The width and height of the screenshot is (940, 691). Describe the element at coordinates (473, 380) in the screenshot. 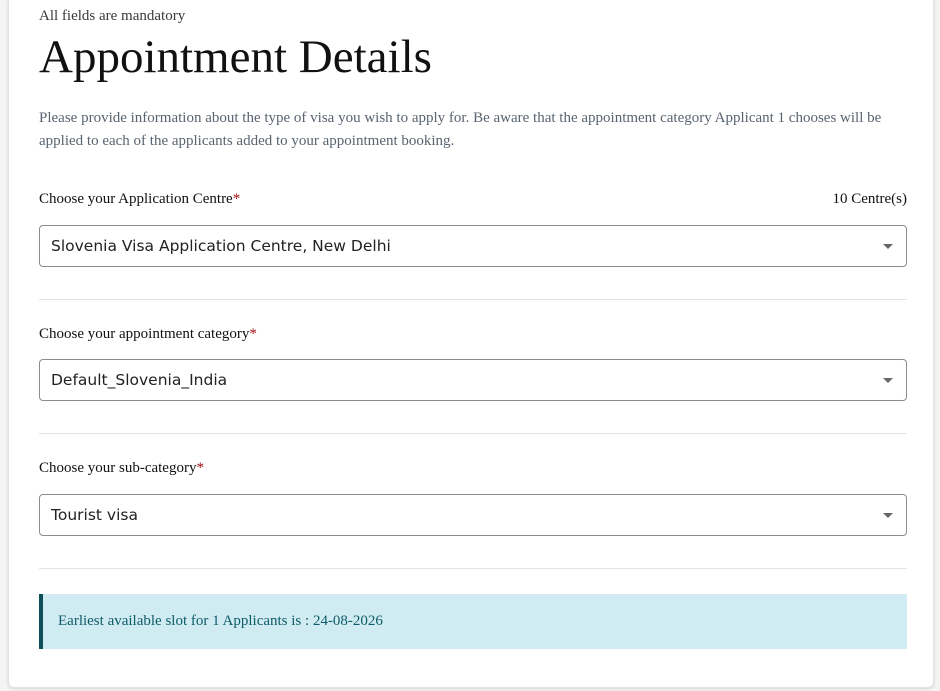

I see `appointment-category-select: Default_Slovenia_India` at that location.